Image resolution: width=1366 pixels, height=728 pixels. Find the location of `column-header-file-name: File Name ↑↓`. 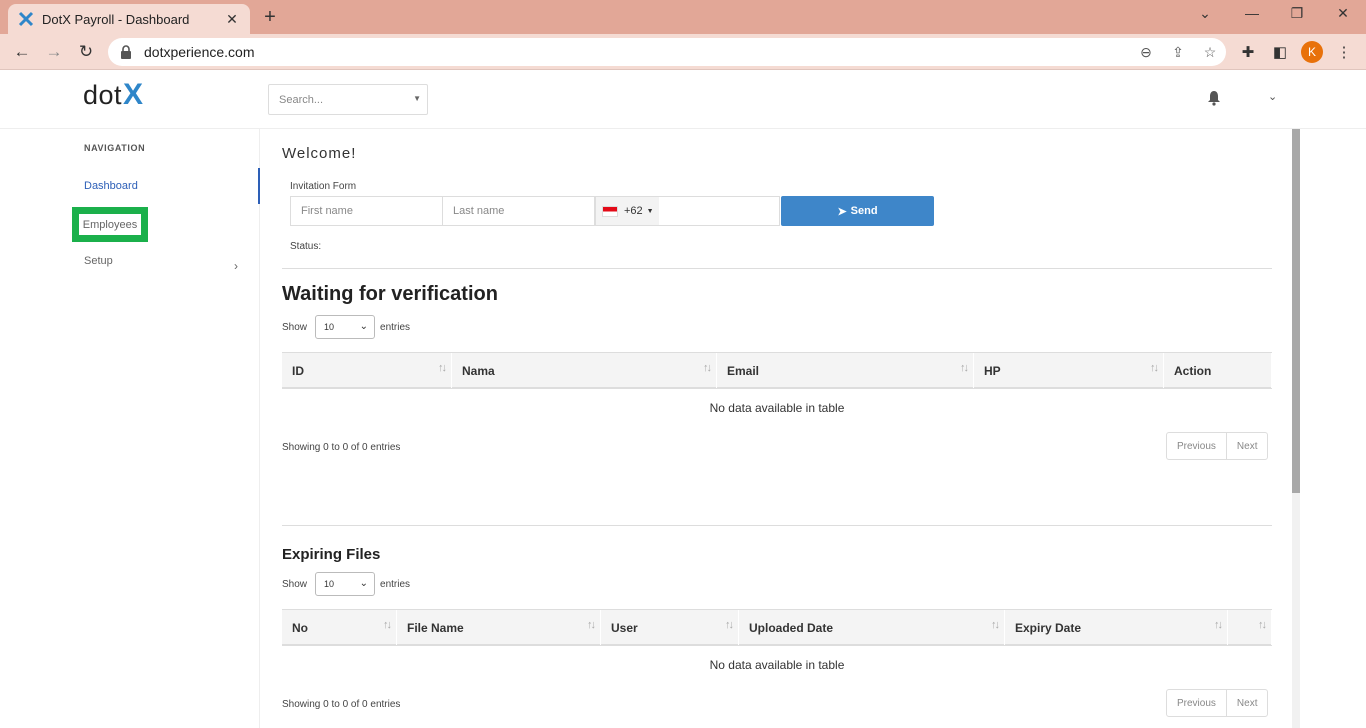

column-header-file-name: File Name ↑↓ is located at coordinates (499, 627).